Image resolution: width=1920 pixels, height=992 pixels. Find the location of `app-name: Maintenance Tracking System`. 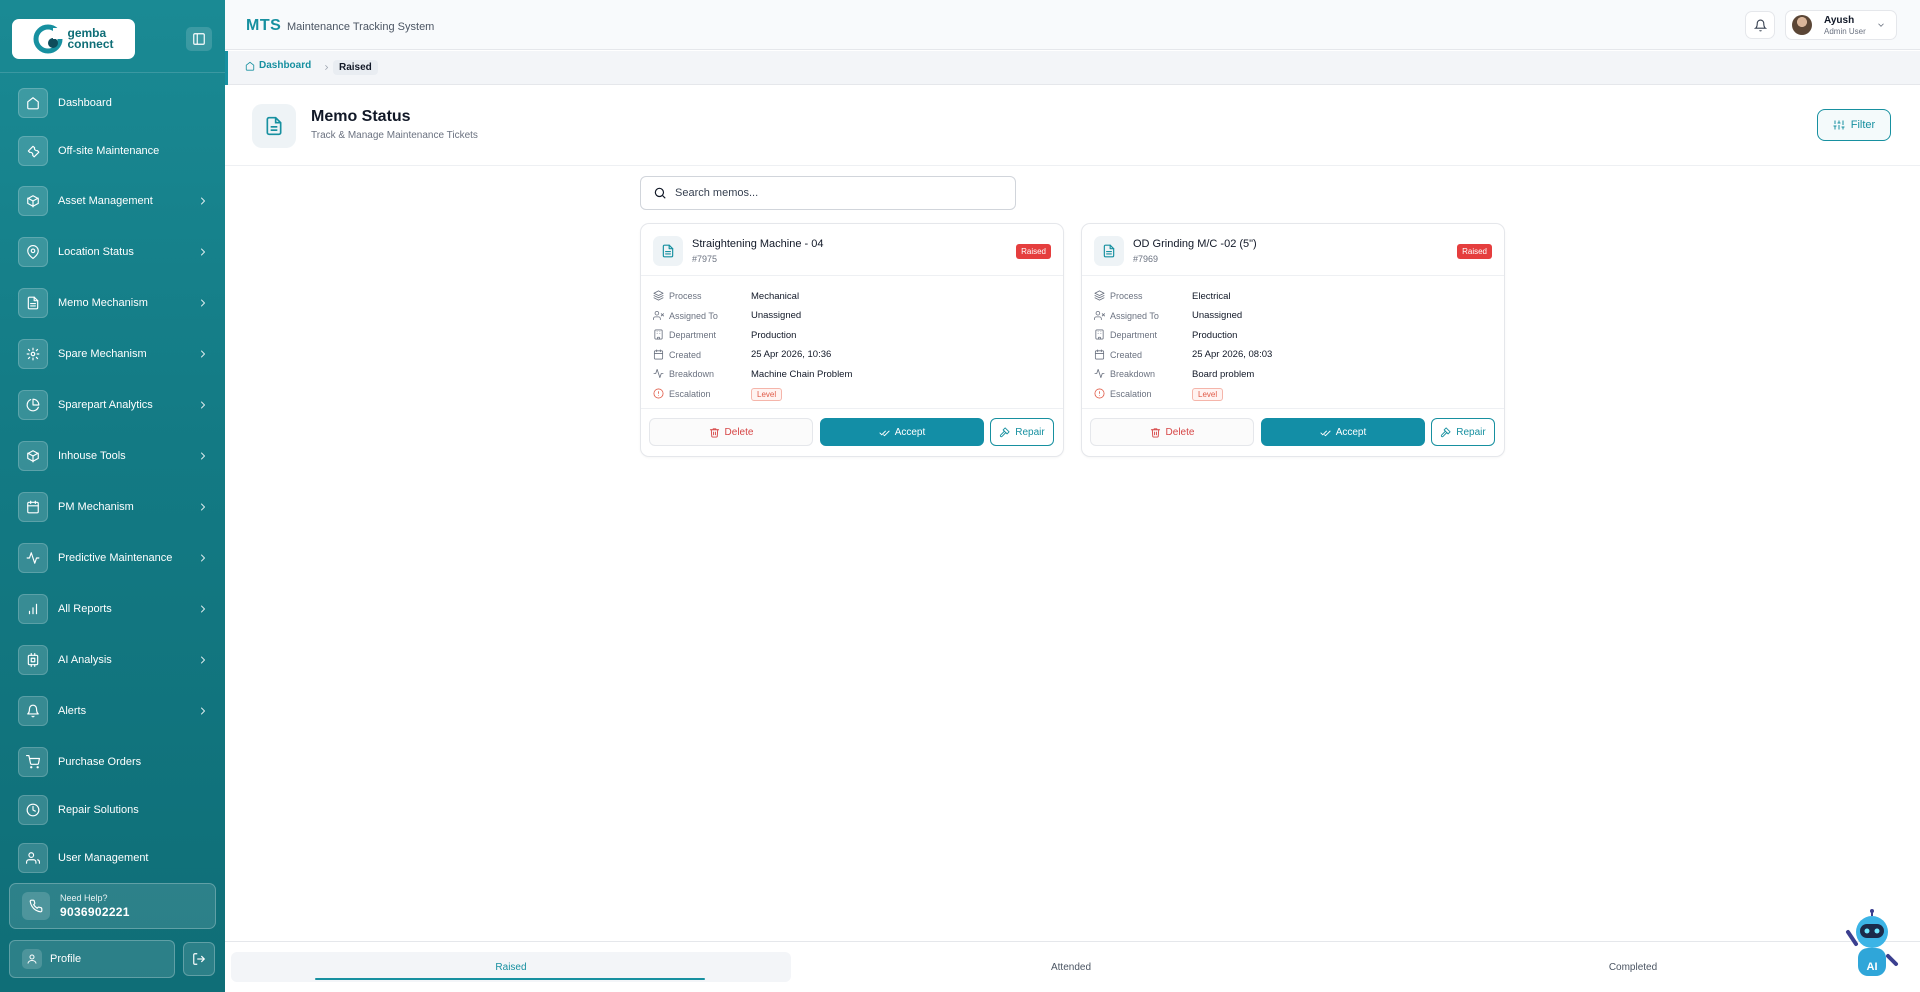

app-name: Maintenance Tracking System is located at coordinates (361, 27).